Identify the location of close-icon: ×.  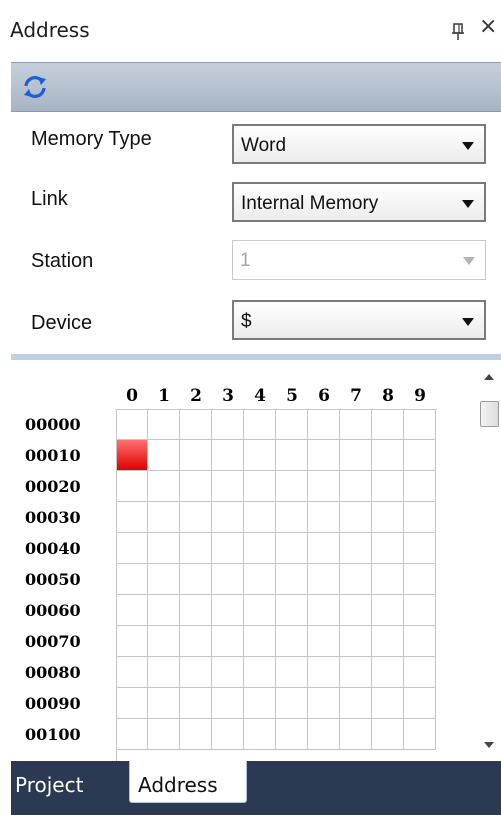
(488, 27).